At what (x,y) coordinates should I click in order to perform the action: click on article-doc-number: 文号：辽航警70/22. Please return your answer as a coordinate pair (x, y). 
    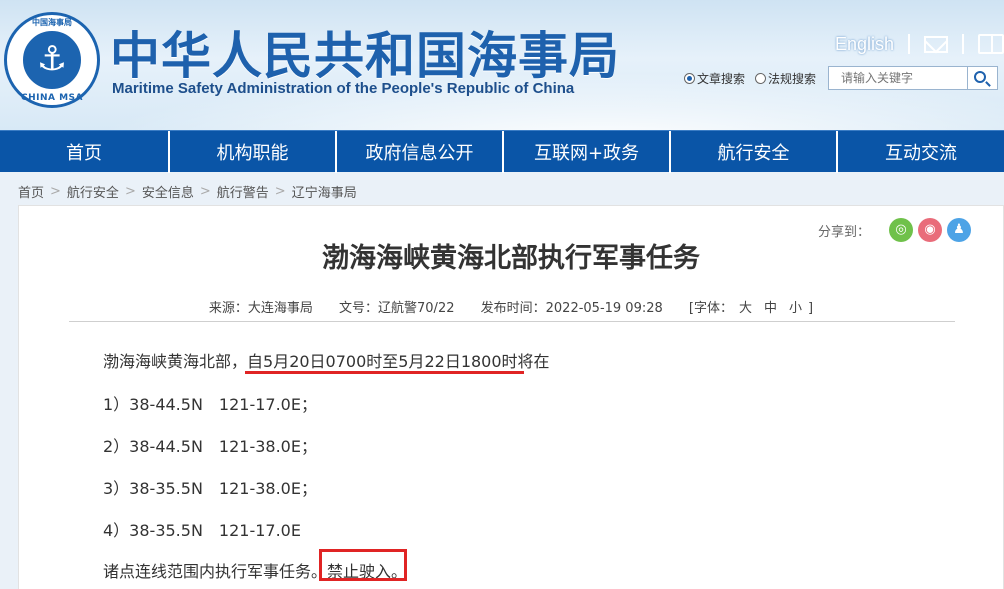
    Looking at the image, I should click on (397, 308).